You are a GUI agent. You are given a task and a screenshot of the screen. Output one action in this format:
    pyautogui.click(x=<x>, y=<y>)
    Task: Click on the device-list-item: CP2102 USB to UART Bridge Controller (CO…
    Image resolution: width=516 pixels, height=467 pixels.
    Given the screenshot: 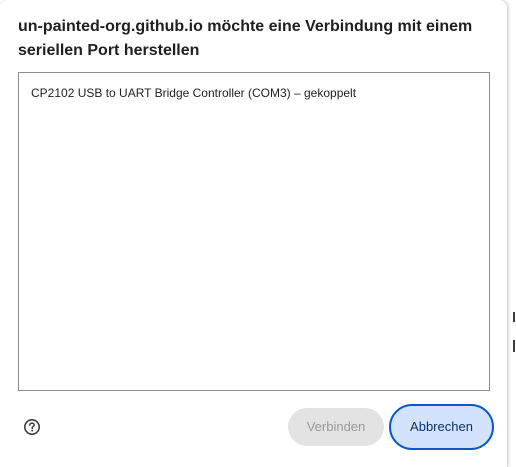 What is the action you would take?
    pyautogui.click(x=254, y=93)
    